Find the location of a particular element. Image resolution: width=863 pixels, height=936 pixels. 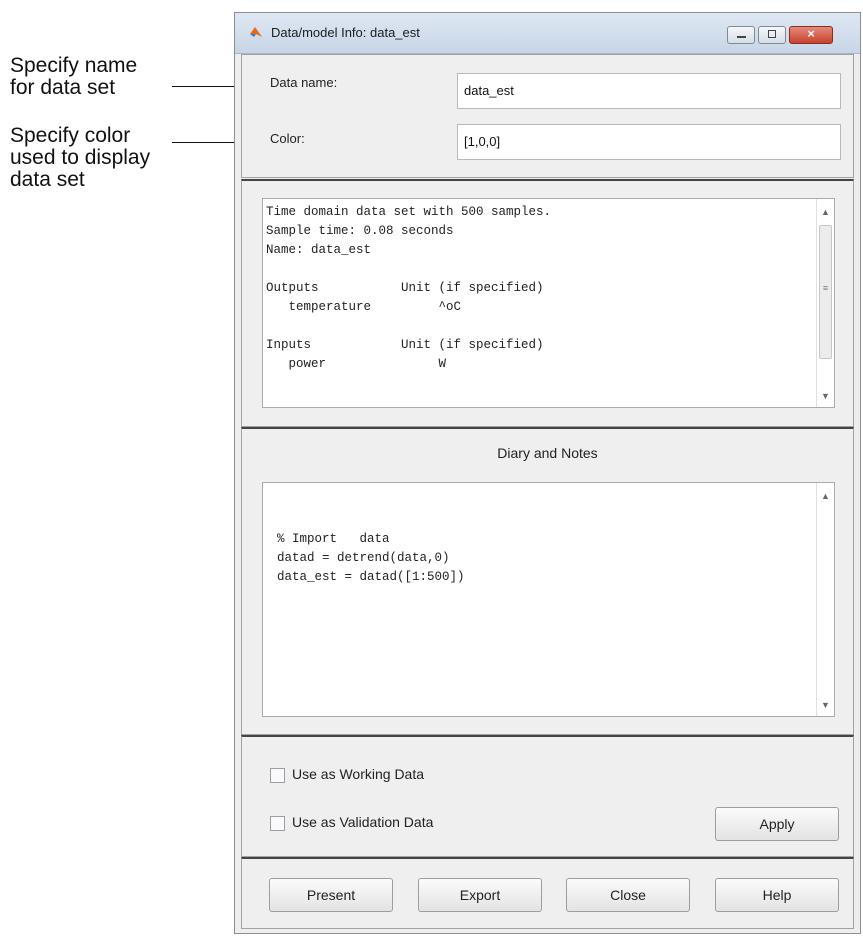

validation-data-label: Use as Validation Data is located at coordinates (362, 822).